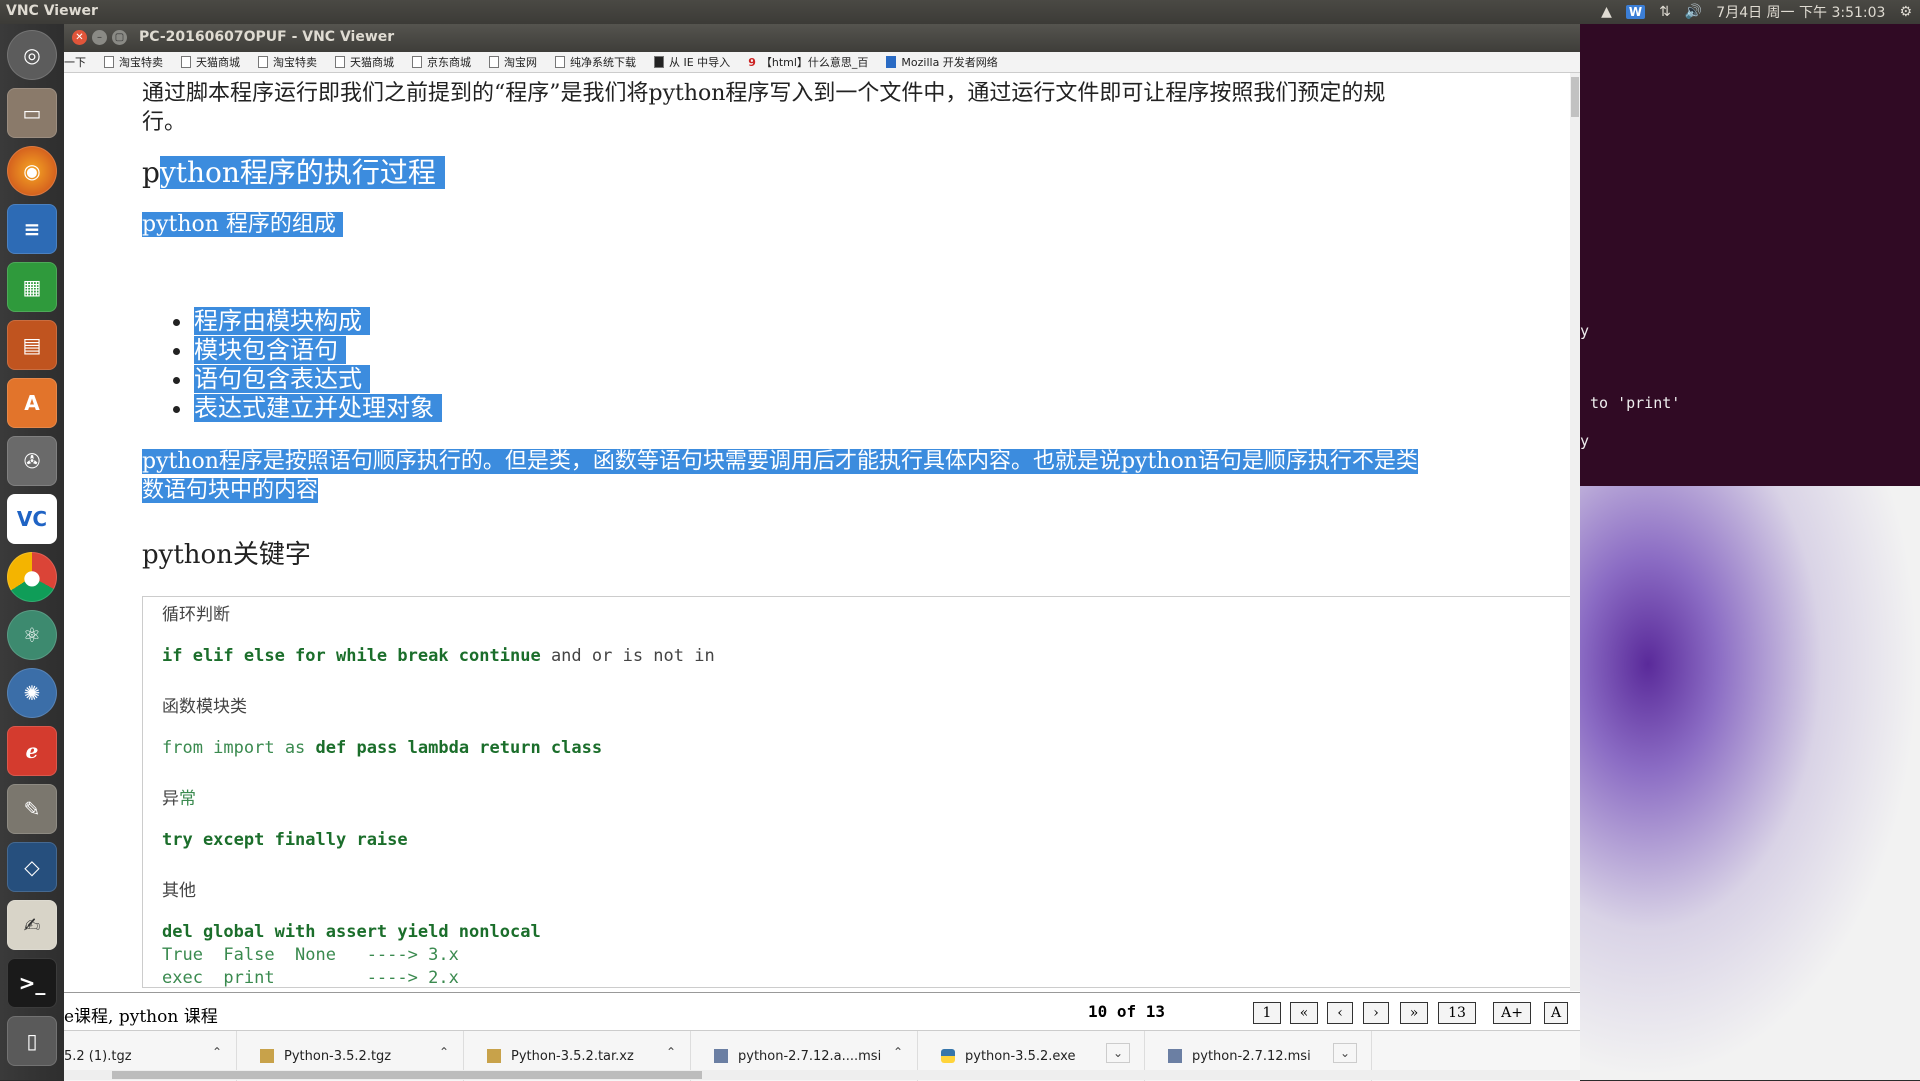 The image size is (1920, 1081). Describe the element at coordinates (595, 62) in the screenshot. I see `bookmark-item: 纯净系统下载` at that location.